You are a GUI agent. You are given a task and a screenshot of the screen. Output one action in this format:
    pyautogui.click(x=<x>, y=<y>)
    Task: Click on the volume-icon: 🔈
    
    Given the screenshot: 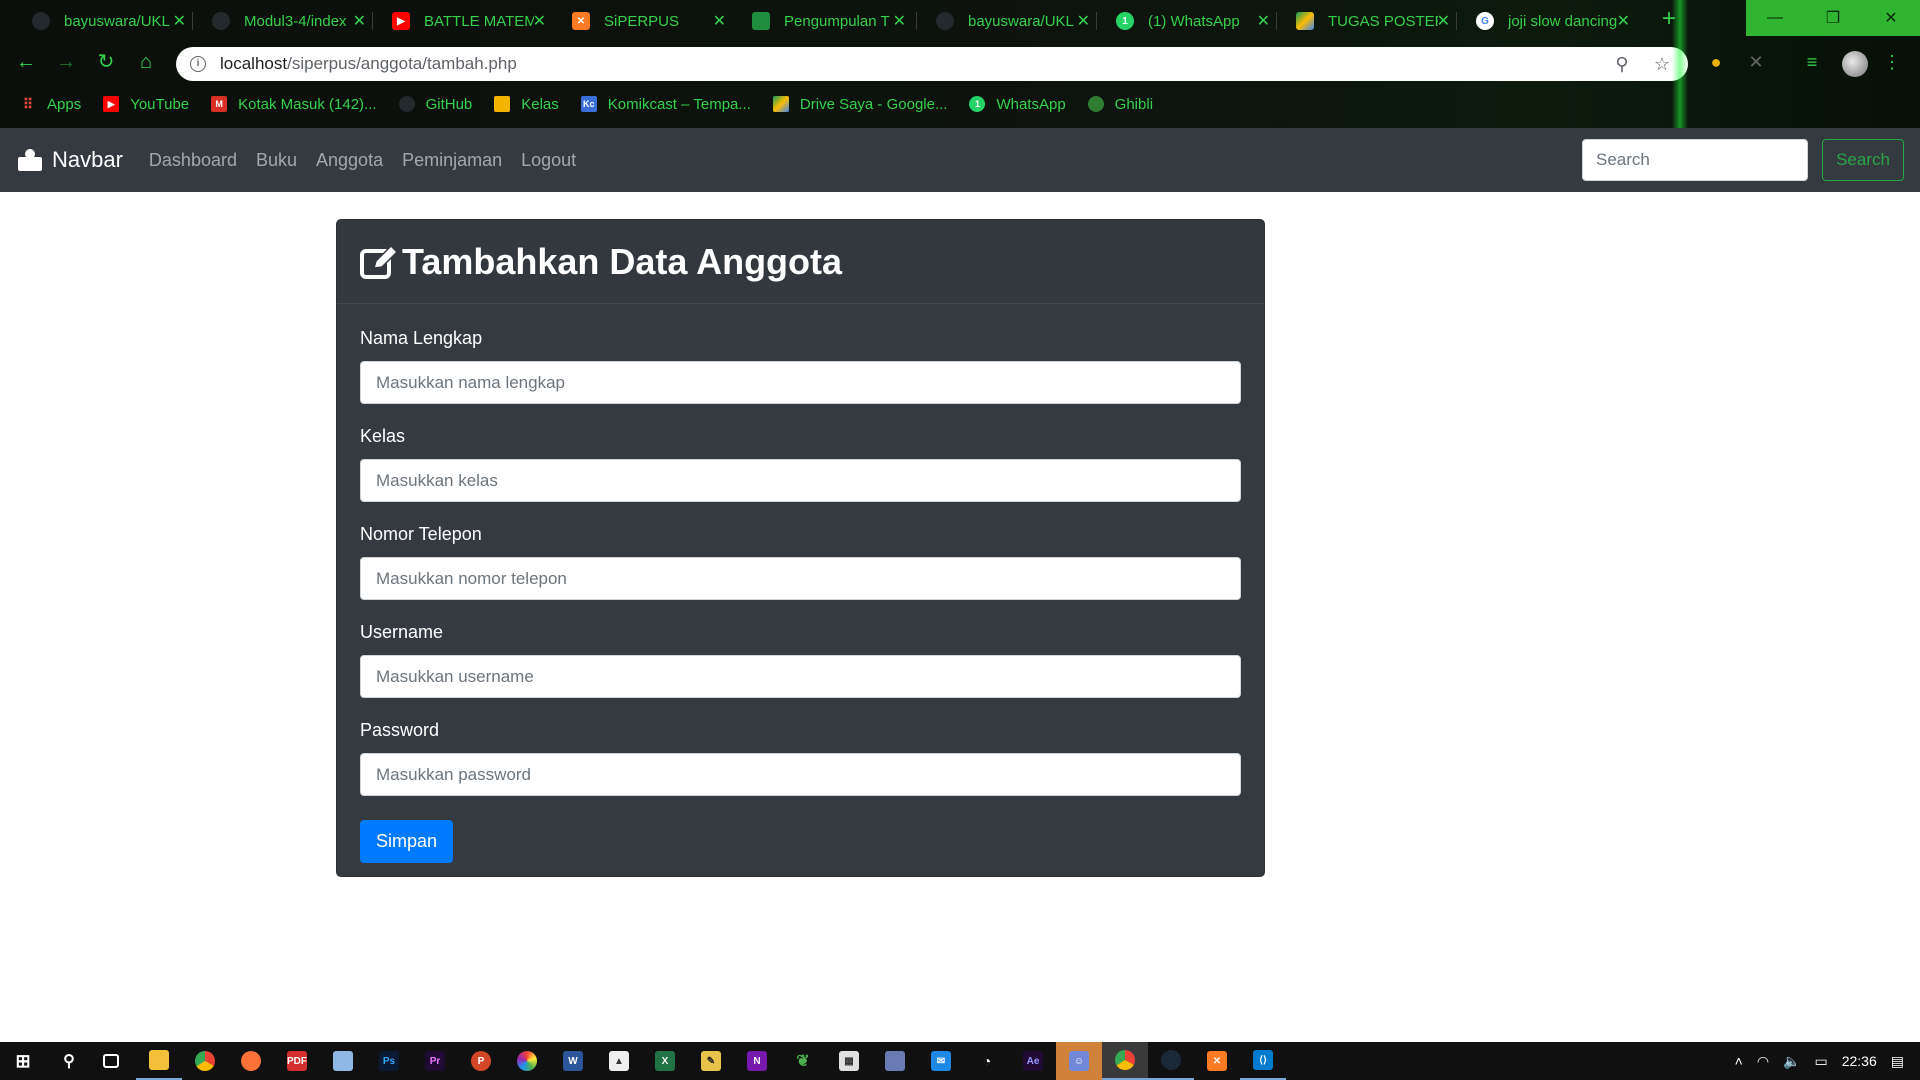 What is the action you would take?
    pyautogui.click(x=1791, y=1061)
    